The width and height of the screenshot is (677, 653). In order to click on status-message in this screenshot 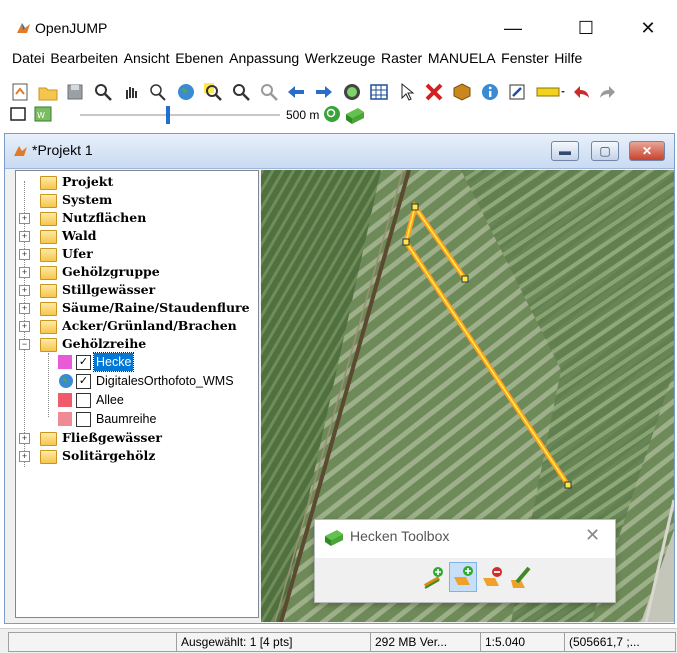, I will do `click(93, 642)`.